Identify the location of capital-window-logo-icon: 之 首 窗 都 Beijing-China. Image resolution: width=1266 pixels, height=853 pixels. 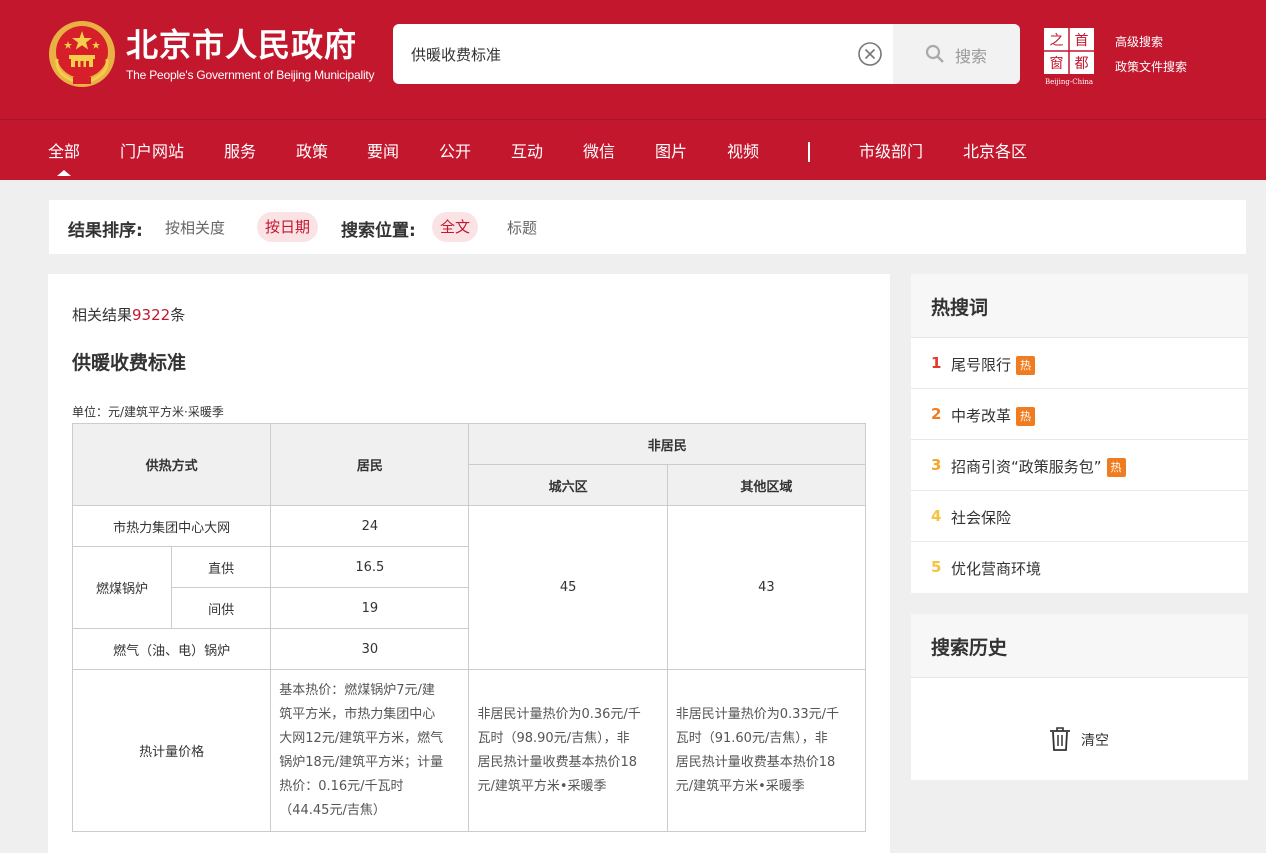
(1069, 56).